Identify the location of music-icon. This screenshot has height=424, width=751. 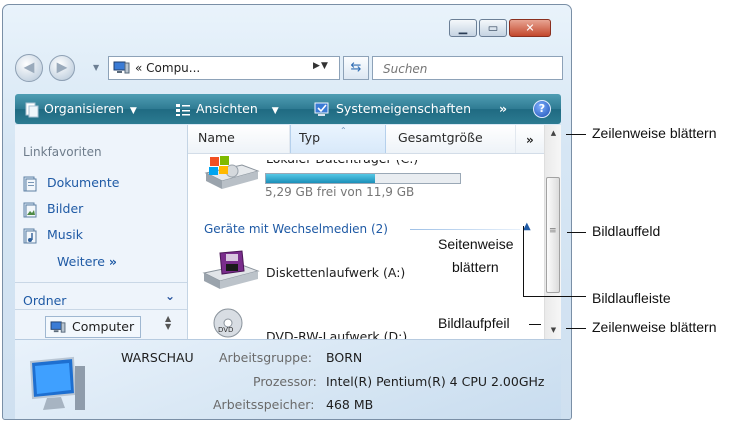
(30, 235).